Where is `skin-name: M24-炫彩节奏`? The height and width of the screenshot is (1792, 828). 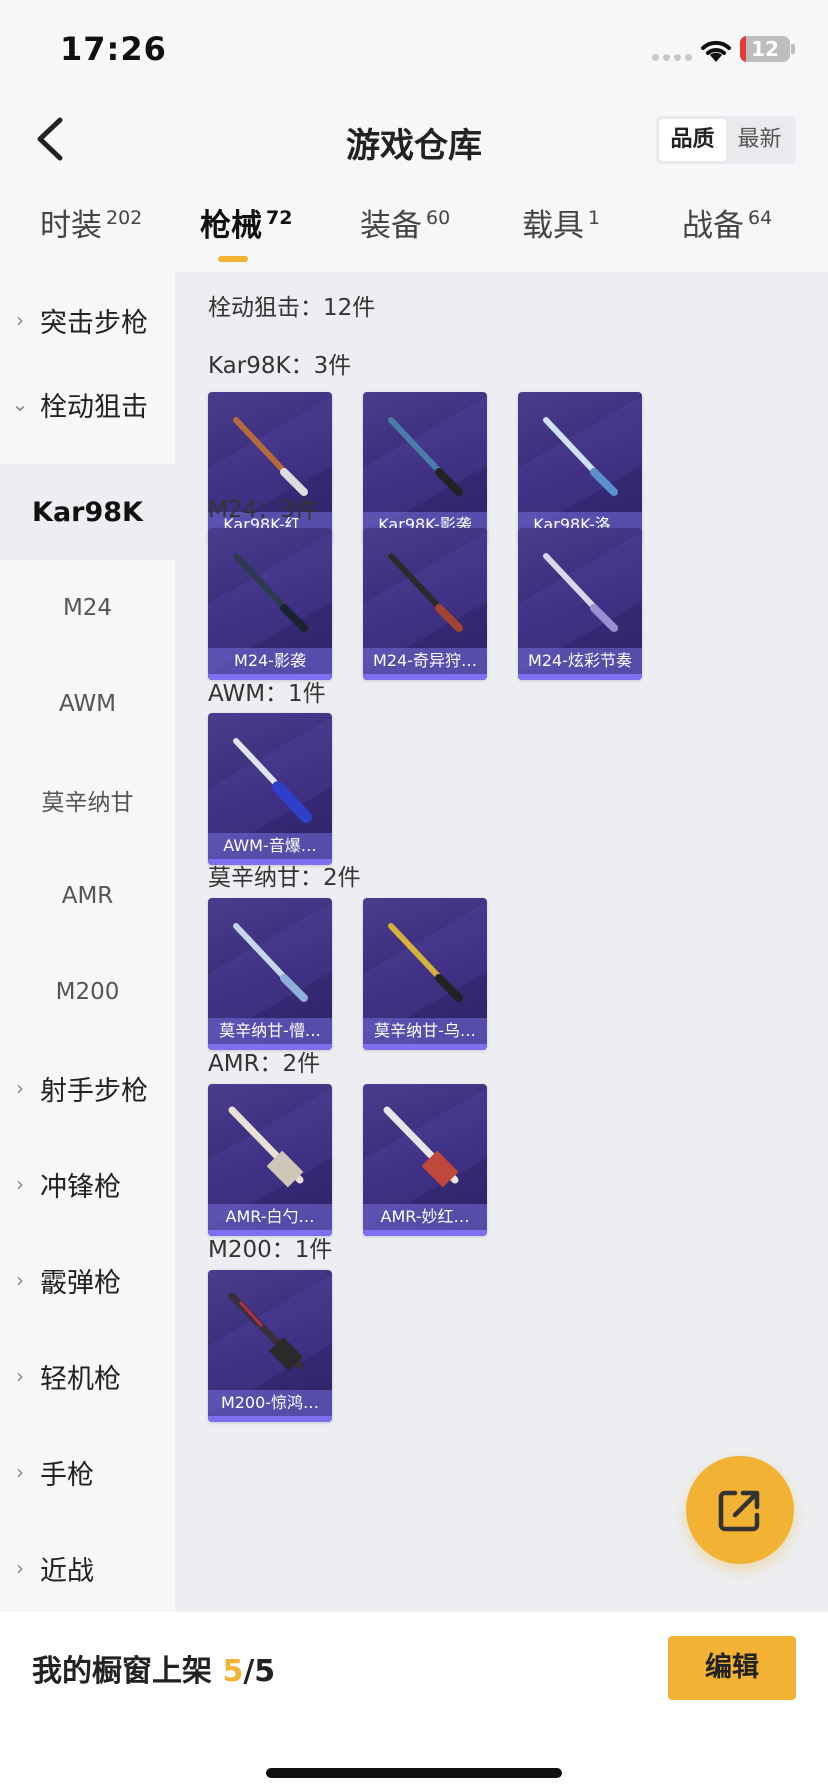 skin-name: M24-炫彩节奏 is located at coordinates (580, 661).